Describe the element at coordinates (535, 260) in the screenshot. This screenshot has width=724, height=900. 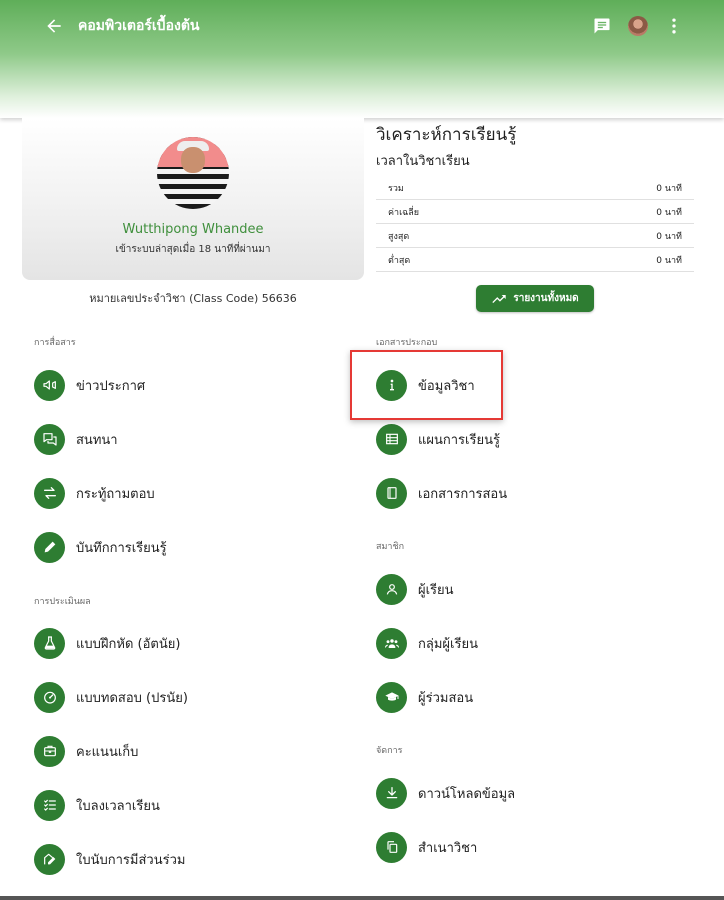
I see `stat-row-min: ต่ำสุด 0 นาที` at that location.